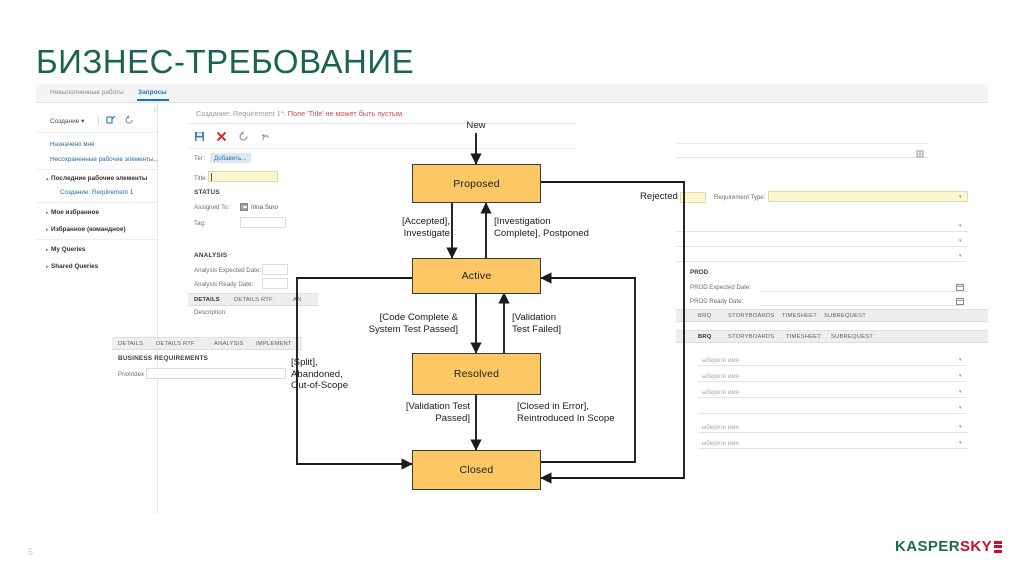 The image size is (1024, 574). I want to click on sidebar-group-shared-queries: ▸ Shared Queries, so click(72, 266).